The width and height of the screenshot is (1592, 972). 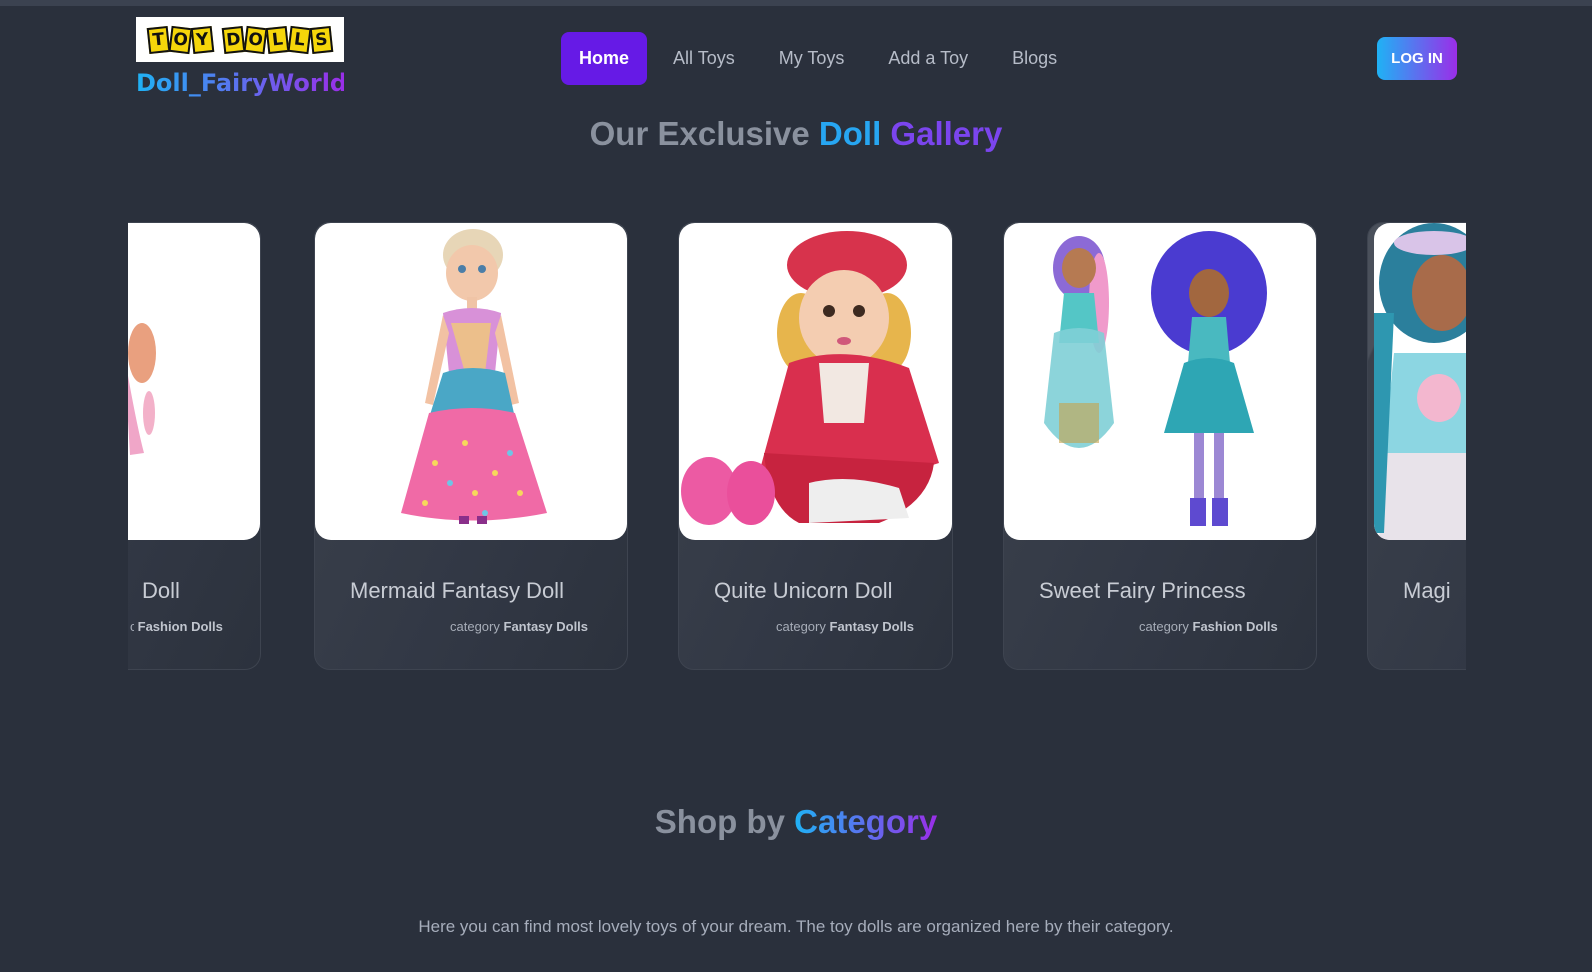 What do you see at coordinates (158, 39) in the screenshot?
I see `logo-letter: T` at bounding box center [158, 39].